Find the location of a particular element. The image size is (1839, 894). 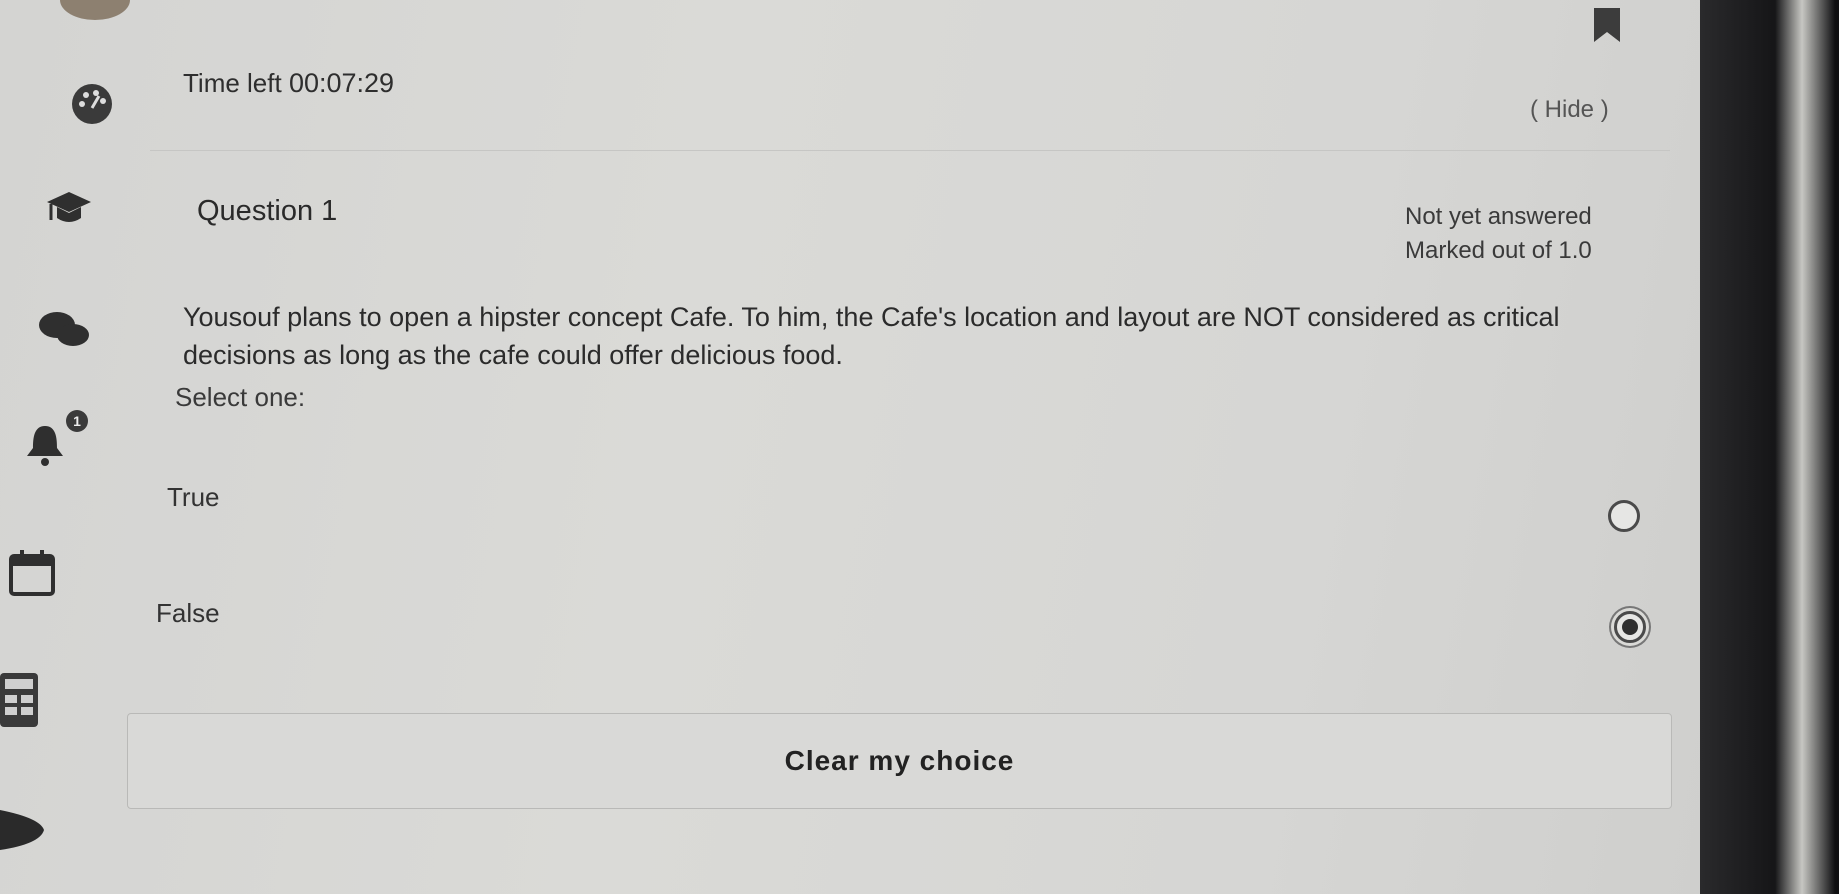

timer: Time left 00:07:29 is located at coordinates (288, 83).